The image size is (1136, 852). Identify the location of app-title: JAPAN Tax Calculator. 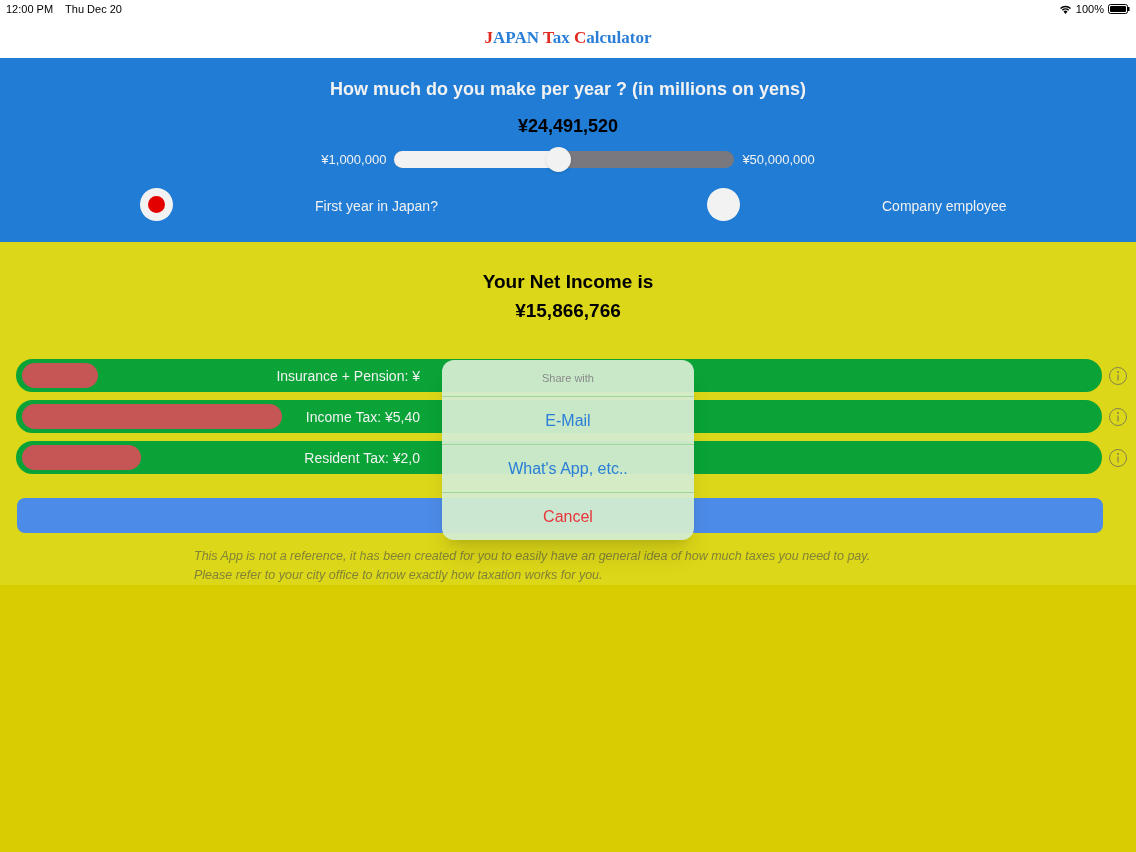
(568, 38).